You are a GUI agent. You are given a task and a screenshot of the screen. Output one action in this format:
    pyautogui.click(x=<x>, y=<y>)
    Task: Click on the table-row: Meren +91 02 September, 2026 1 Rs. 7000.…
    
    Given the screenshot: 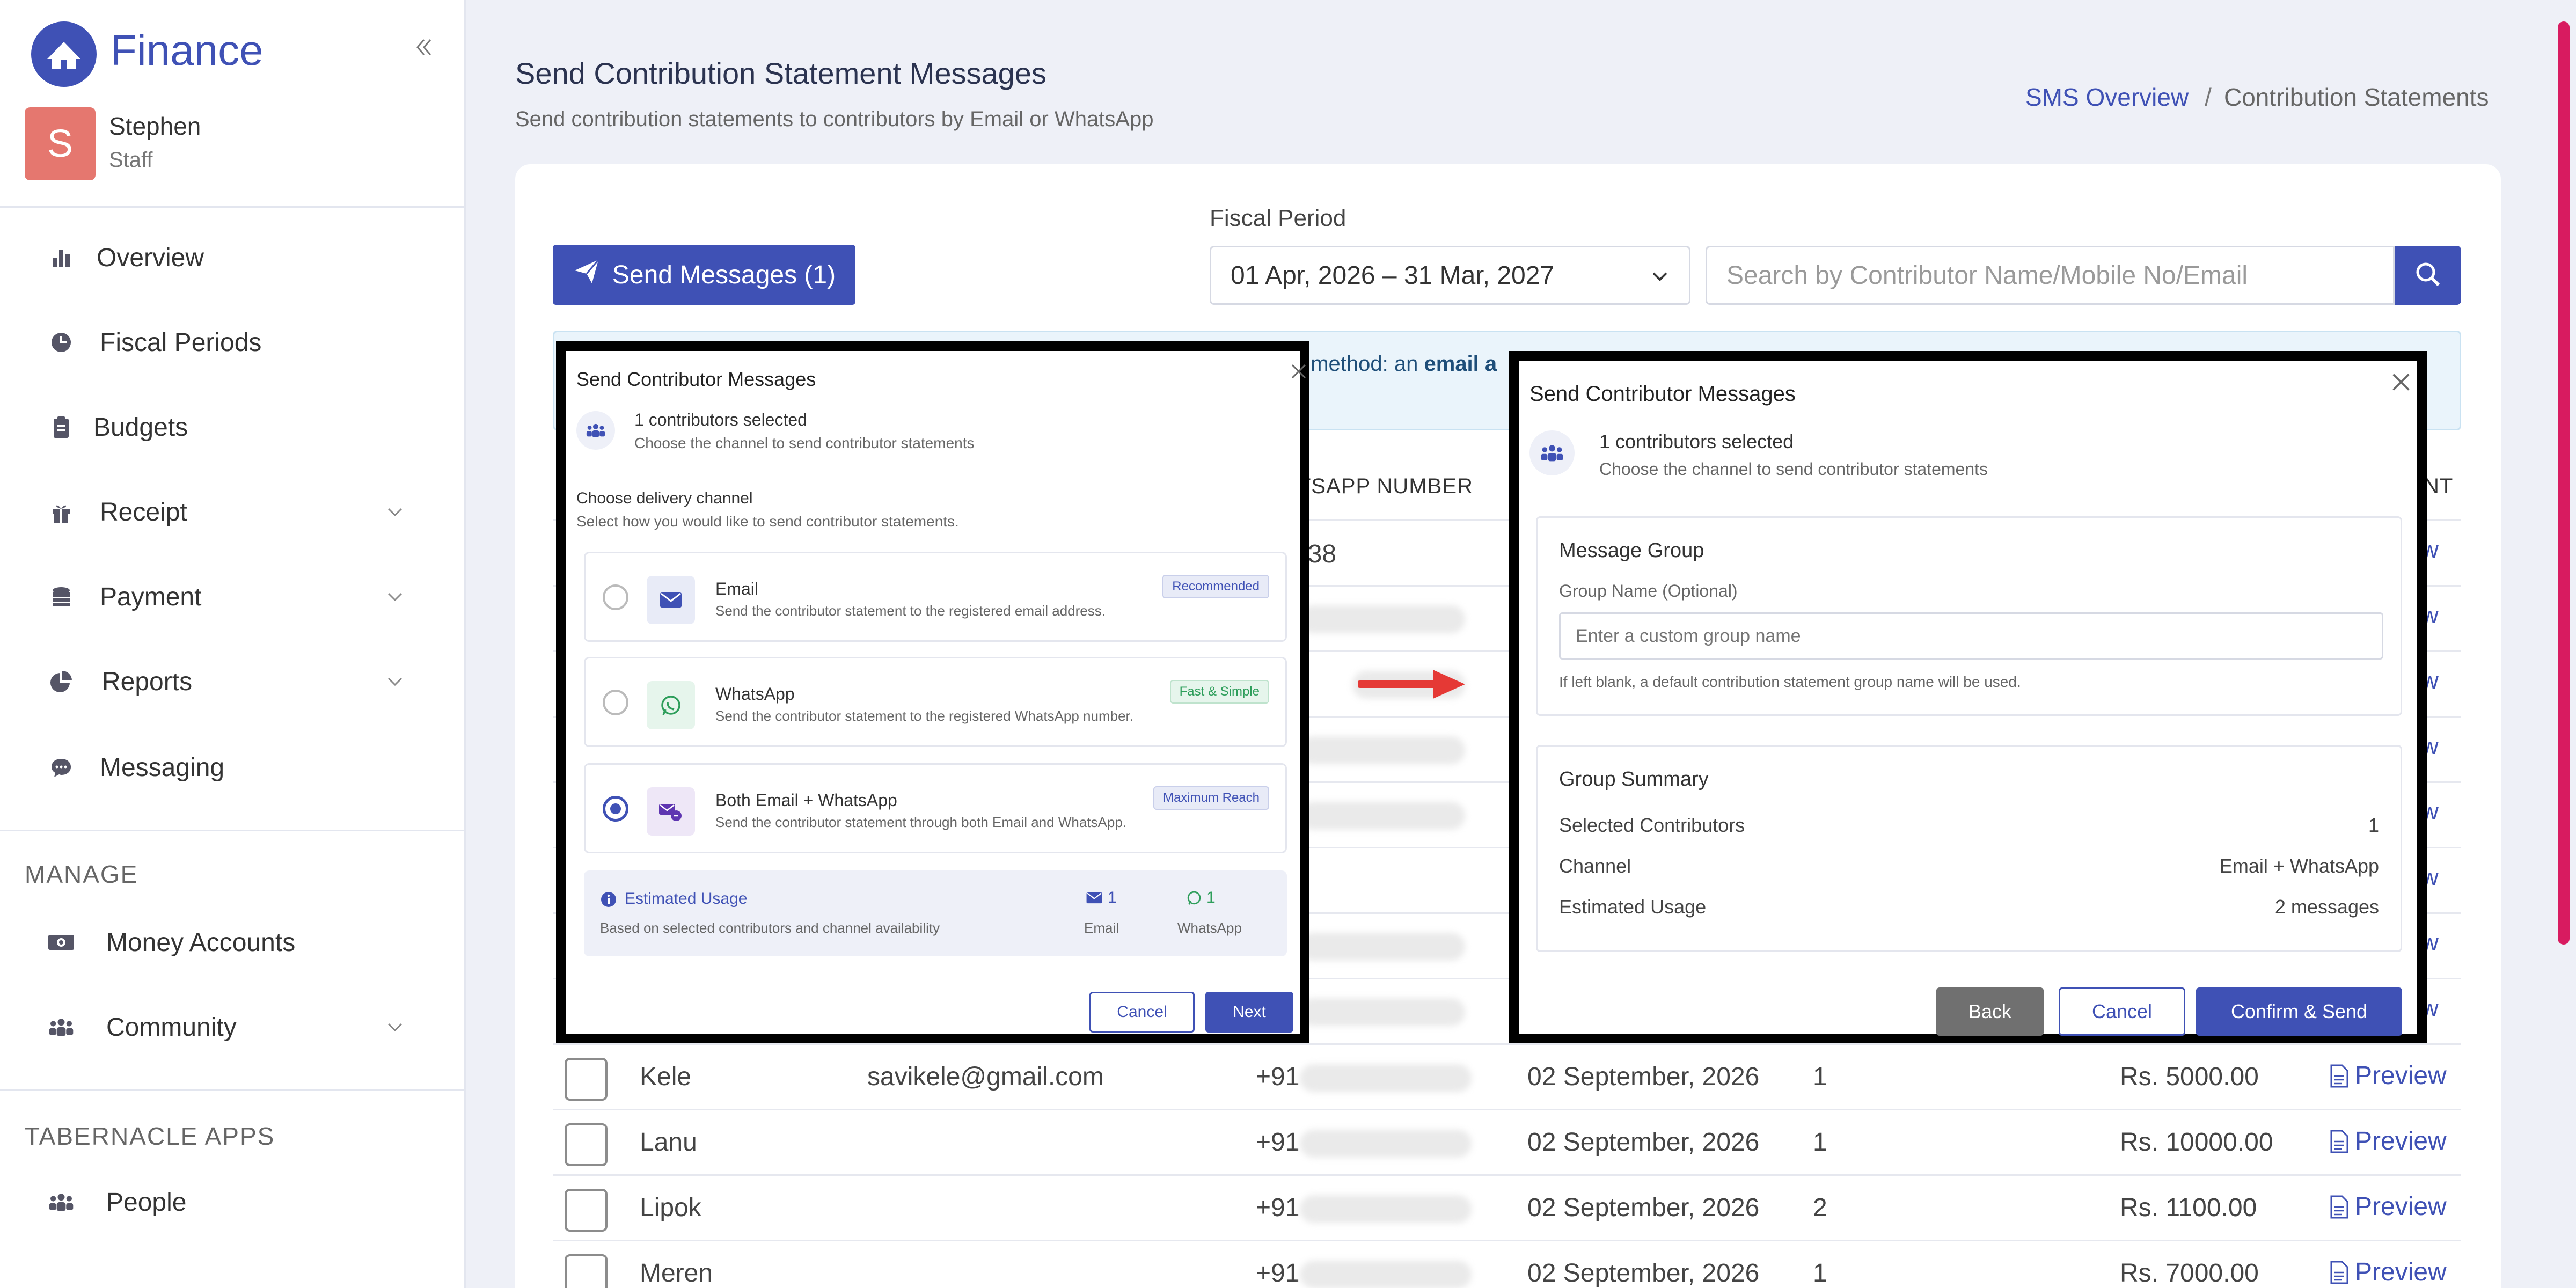 What is the action you would take?
    pyautogui.click(x=1507, y=1264)
    